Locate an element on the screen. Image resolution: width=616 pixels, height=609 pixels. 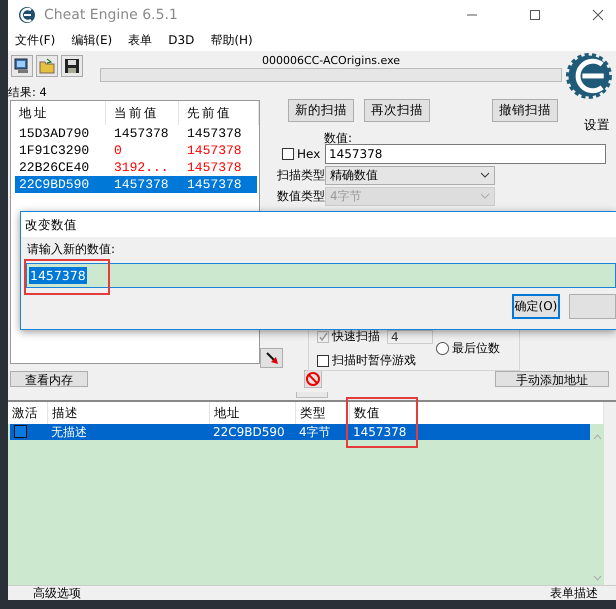
stop-icon is located at coordinates (313, 379).